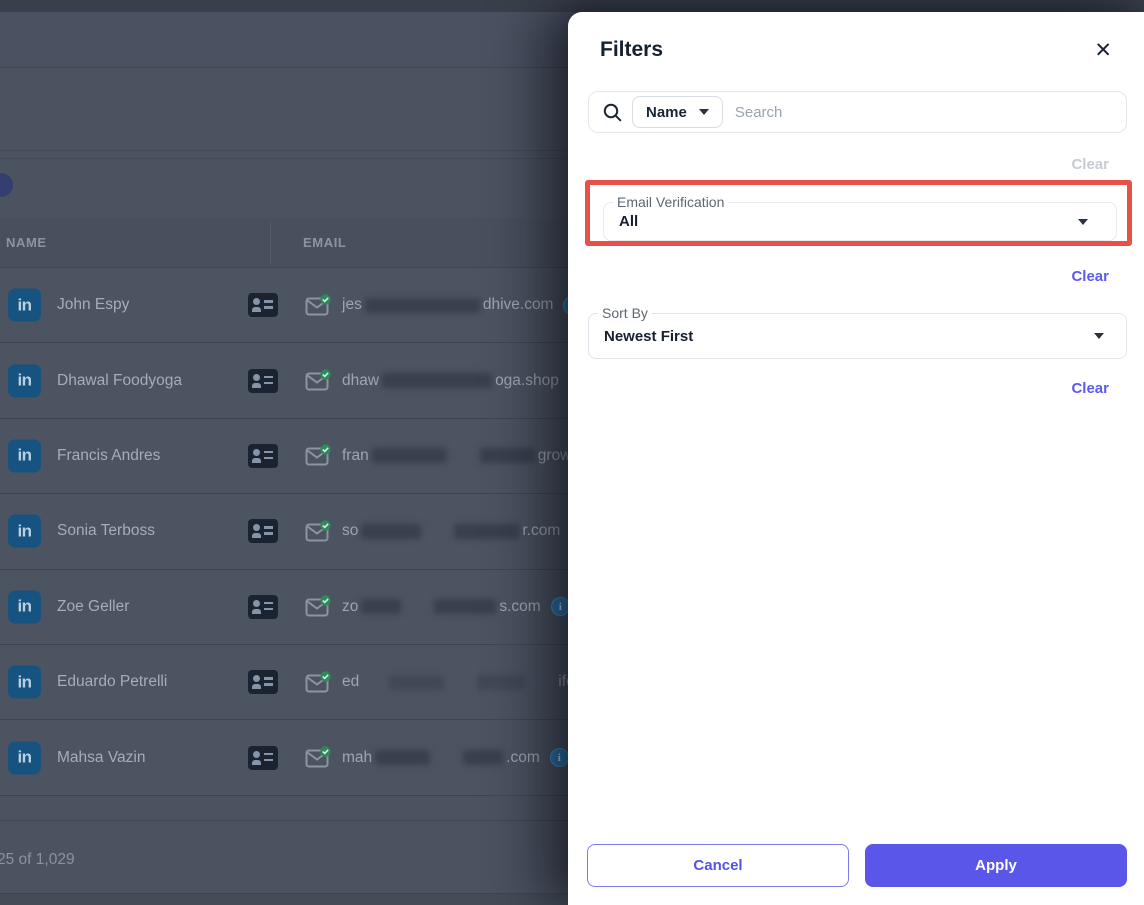 The width and height of the screenshot is (1144, 905). Describe the element at coordinates (1090, 164) in the screenshot. I see `clear-search-link: Clear` at that location.